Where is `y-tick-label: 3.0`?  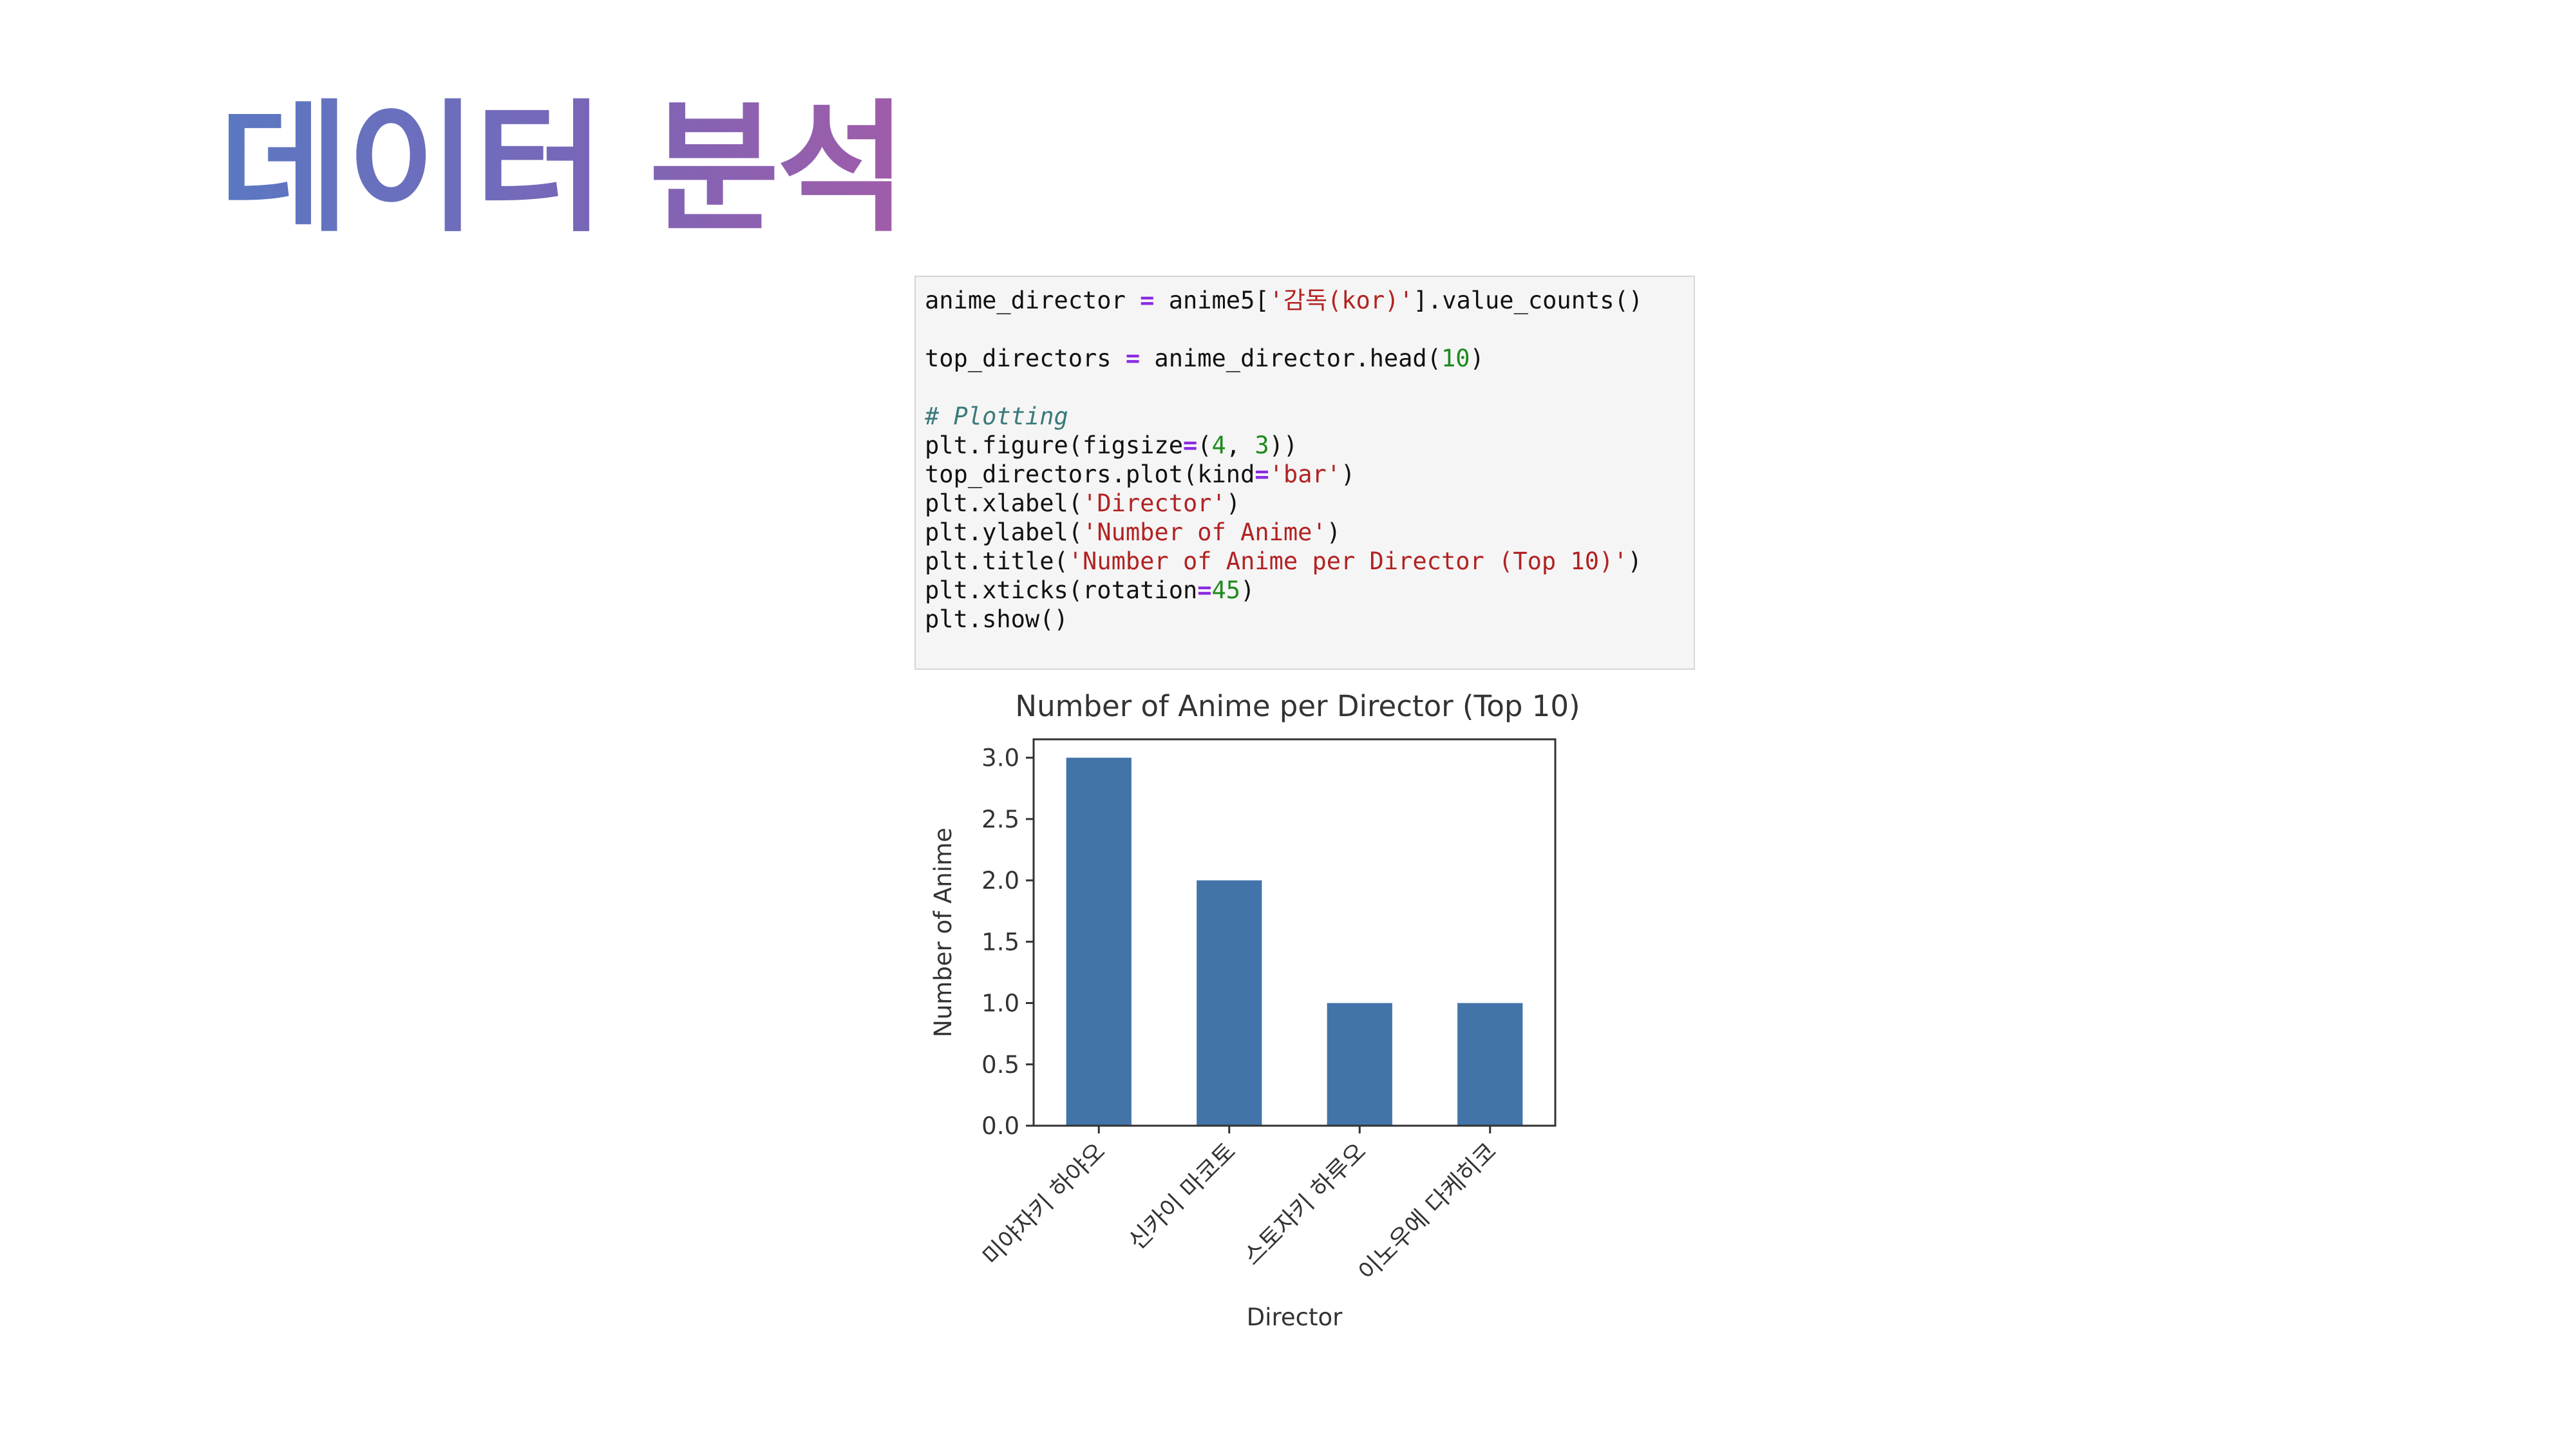
y-tick-label: 3.0 is located at coordinates (1000, 758).